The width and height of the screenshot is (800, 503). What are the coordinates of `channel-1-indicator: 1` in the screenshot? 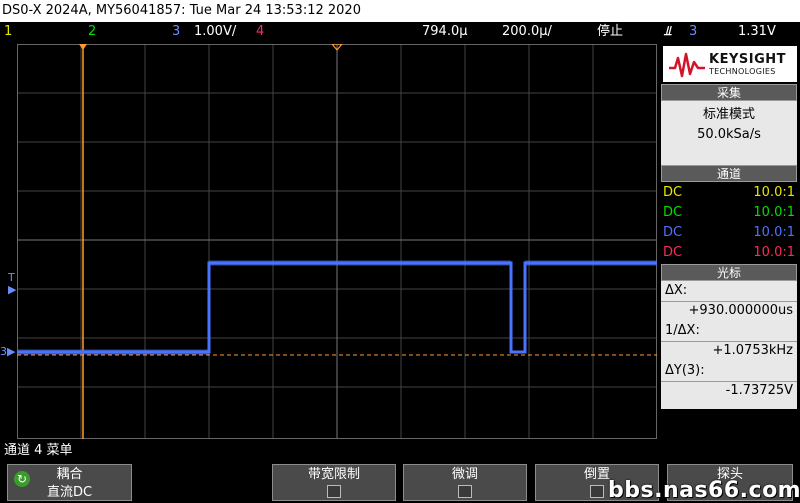 It's located at (8, 32).